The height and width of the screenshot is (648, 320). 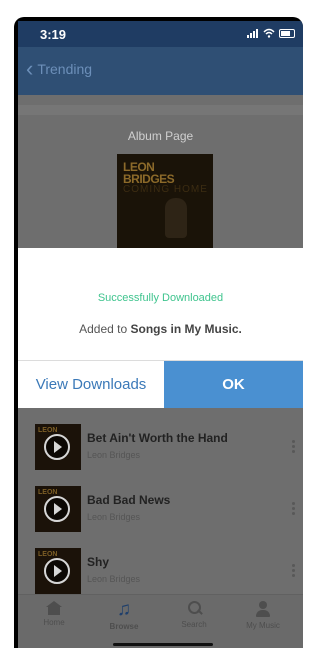 What do you see at coordinates (160, 511) in the screenshot?
I see `song-row: LEON Bad Bad News Leon Bridges` at bounding box center [160, 511].